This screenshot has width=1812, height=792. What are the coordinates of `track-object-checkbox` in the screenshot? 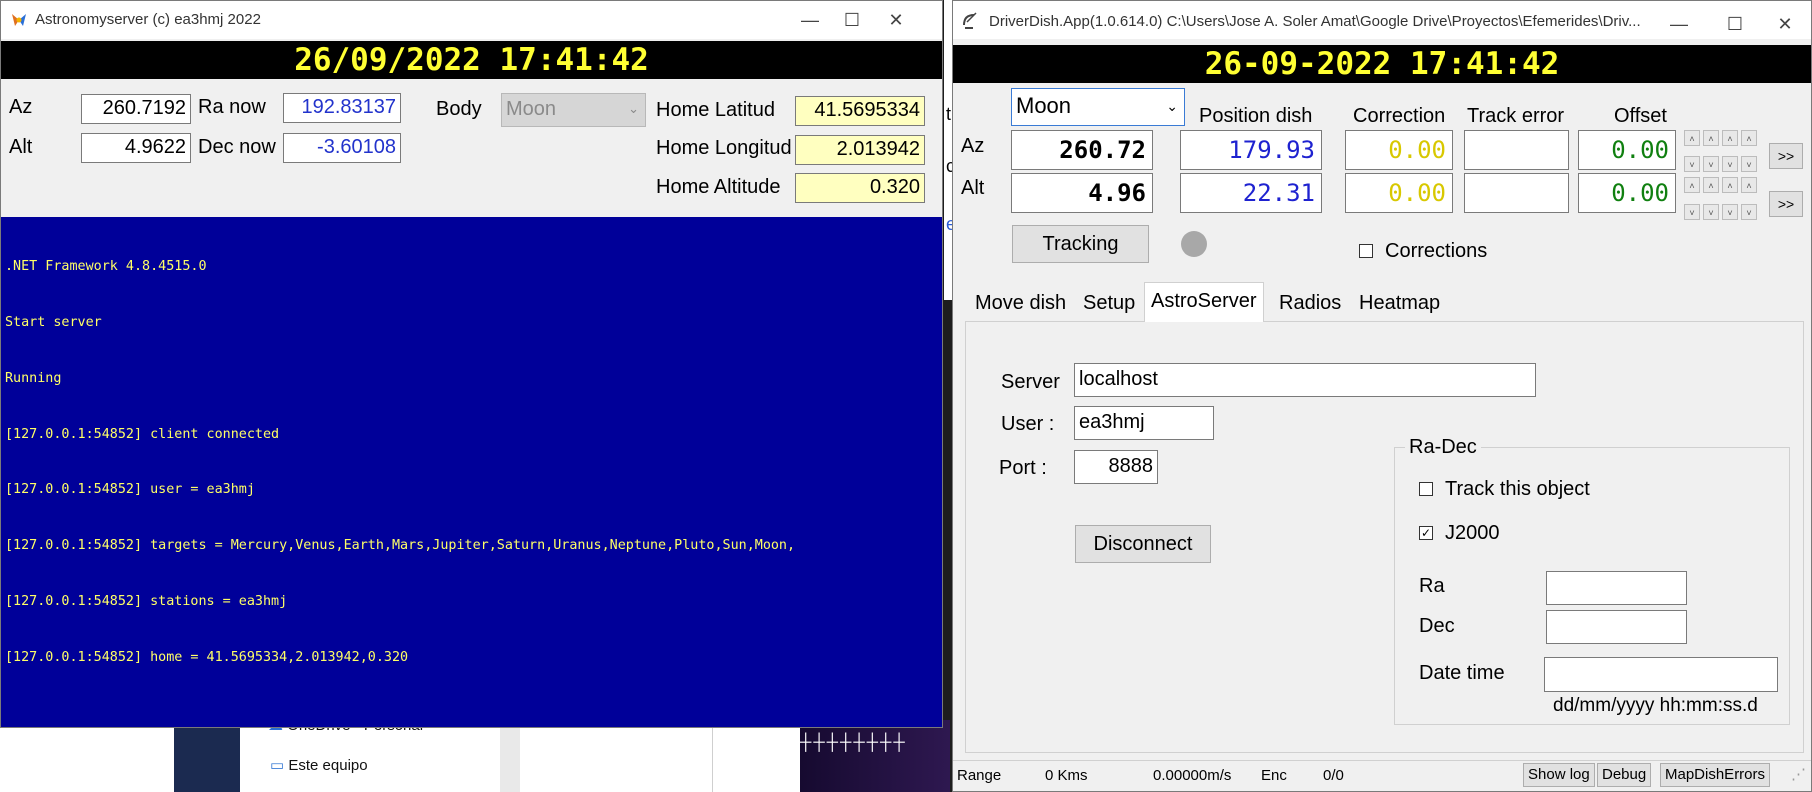 It's located at (1426, 489).